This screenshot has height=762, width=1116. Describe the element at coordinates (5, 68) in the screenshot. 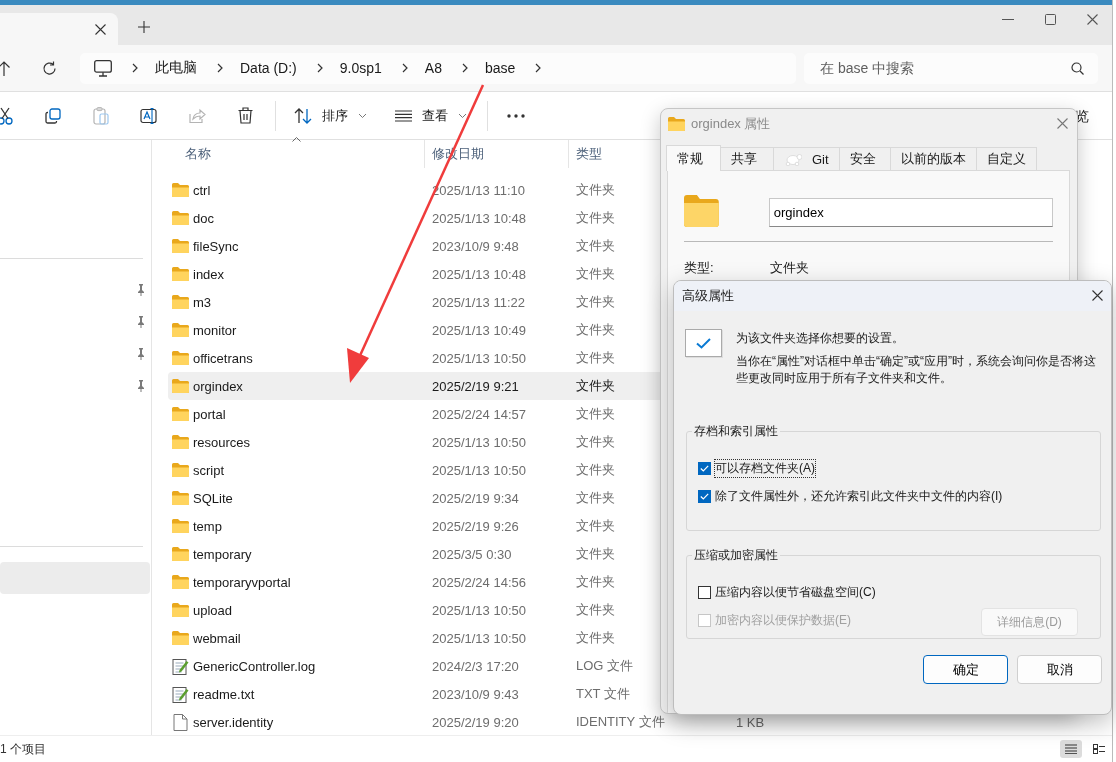

I see `up-arrow-icon` at that location.